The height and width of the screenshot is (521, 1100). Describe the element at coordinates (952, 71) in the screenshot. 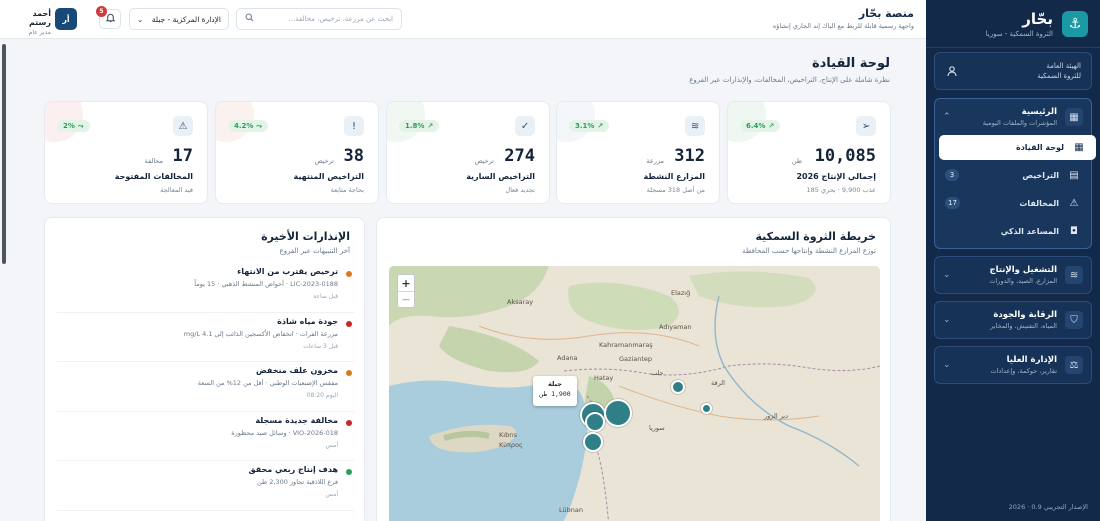

I see `user-badge-icon` at that location.